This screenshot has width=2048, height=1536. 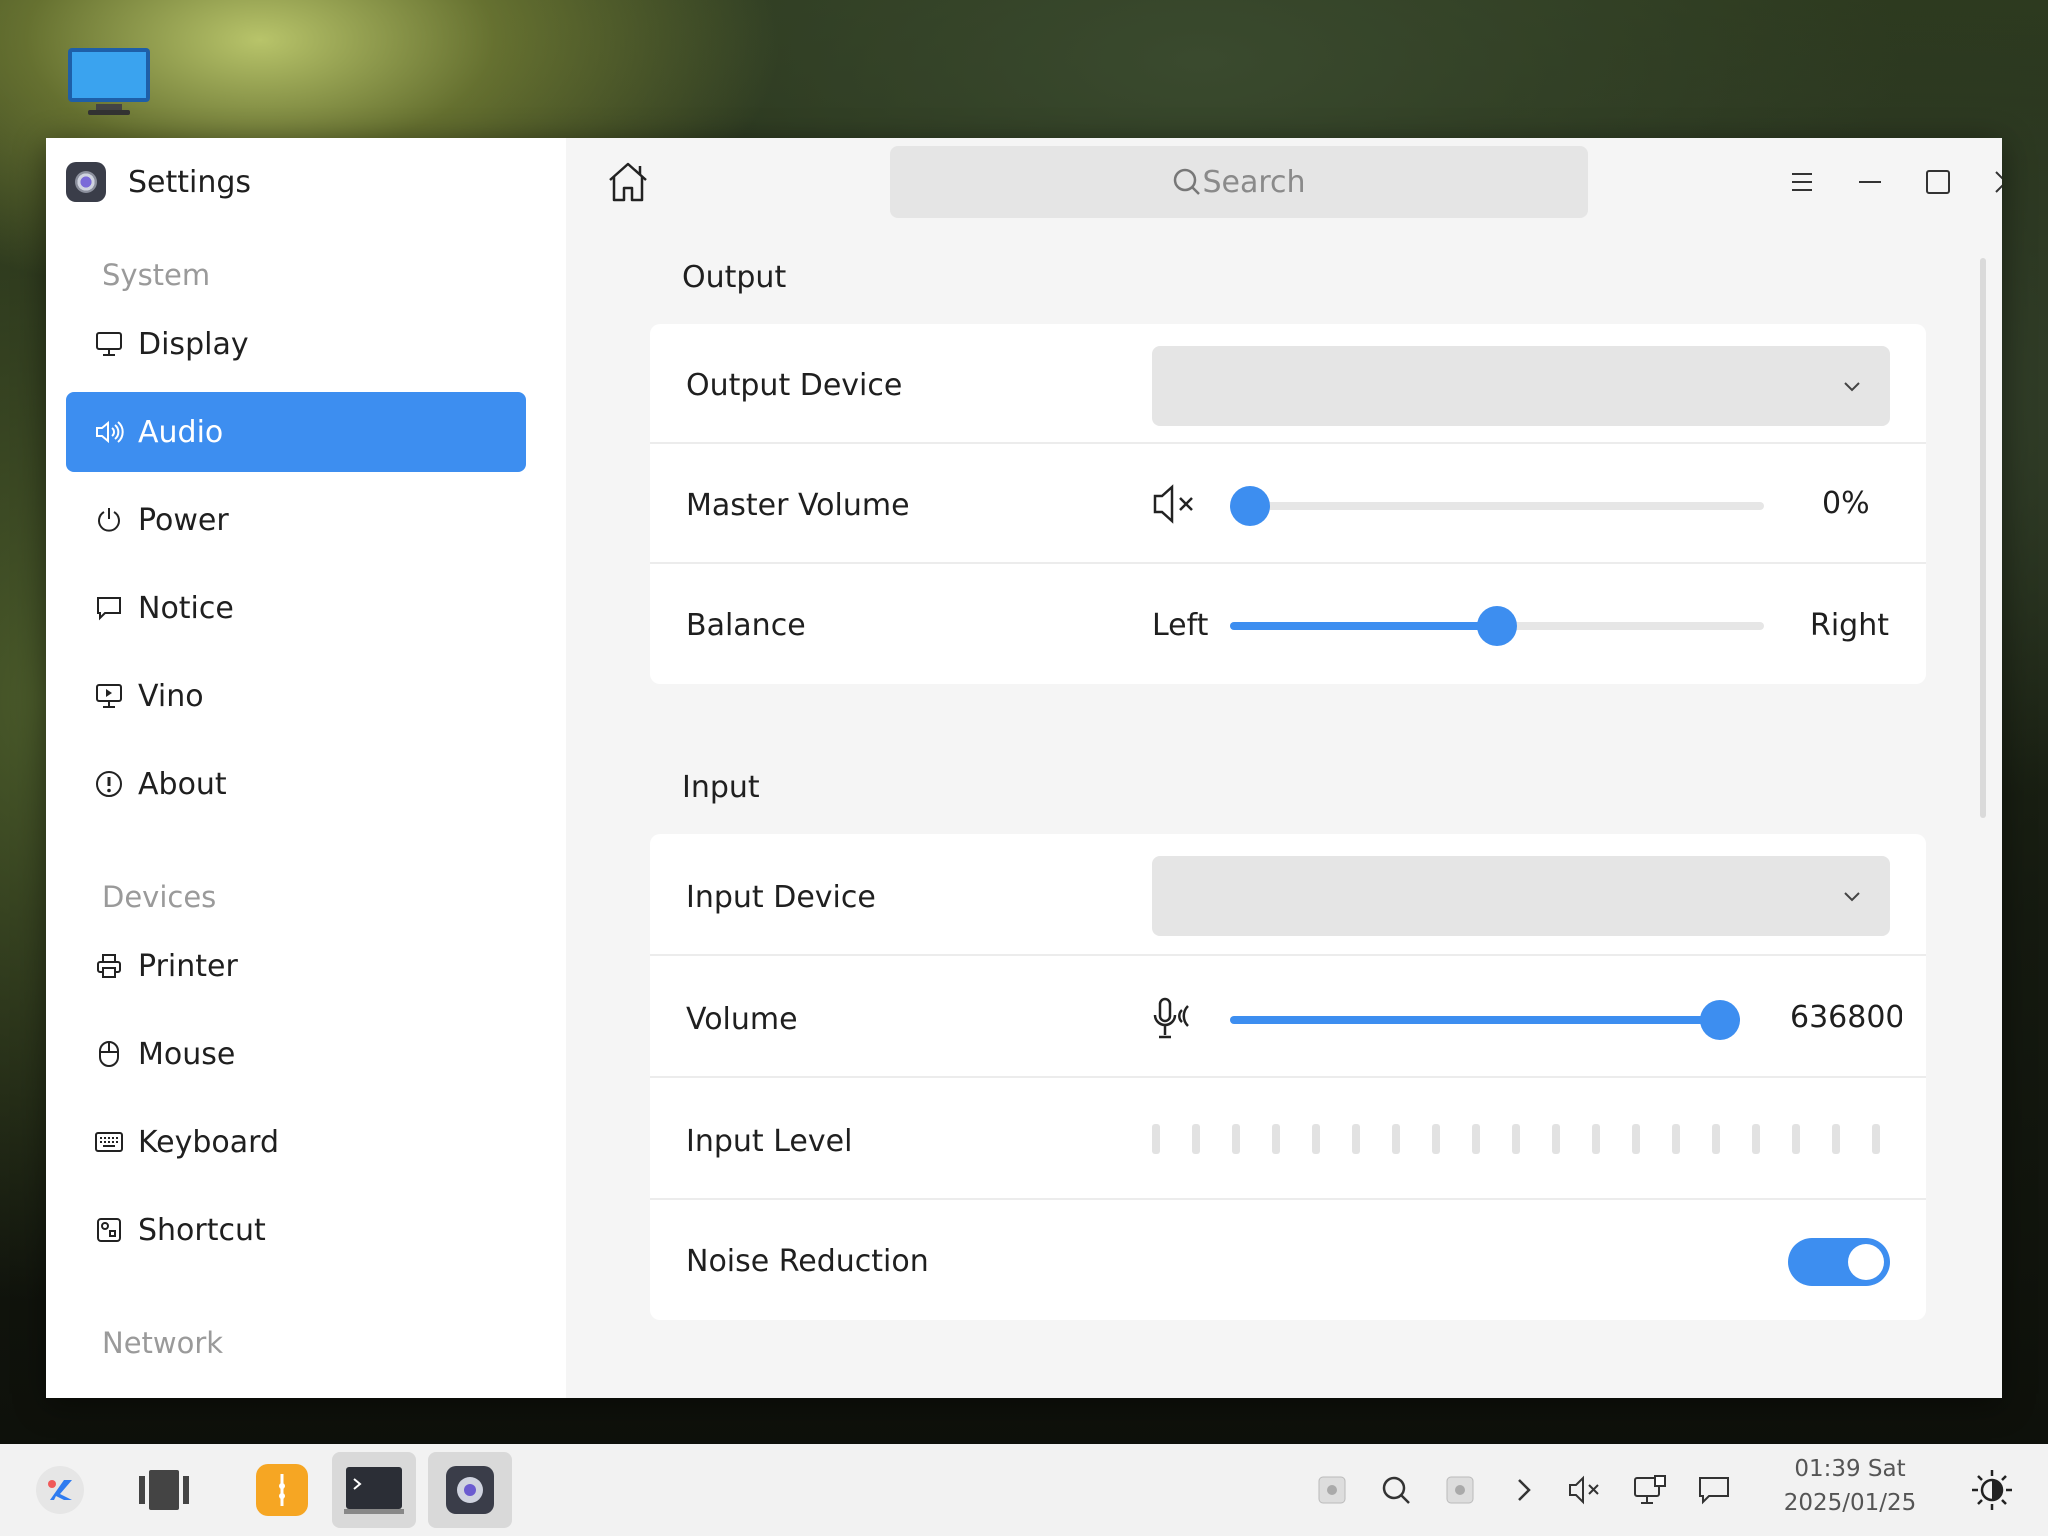 What do you see at coordinates (1849, 625) in the screenshot?
I see `balance-right-label: Right` at bounding box center [1849, 625].